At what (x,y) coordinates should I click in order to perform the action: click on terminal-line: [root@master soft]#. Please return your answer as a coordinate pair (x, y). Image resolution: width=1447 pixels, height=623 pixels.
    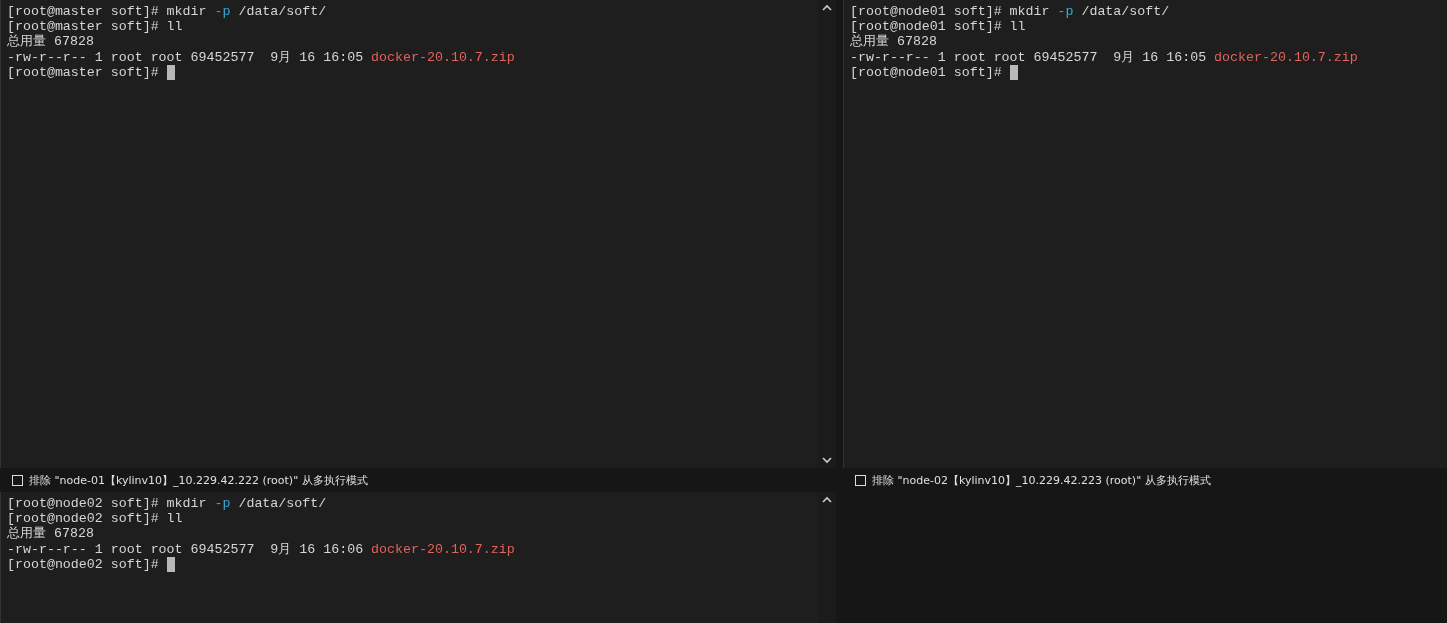
    Looking at the image, I should click on (83, 72).